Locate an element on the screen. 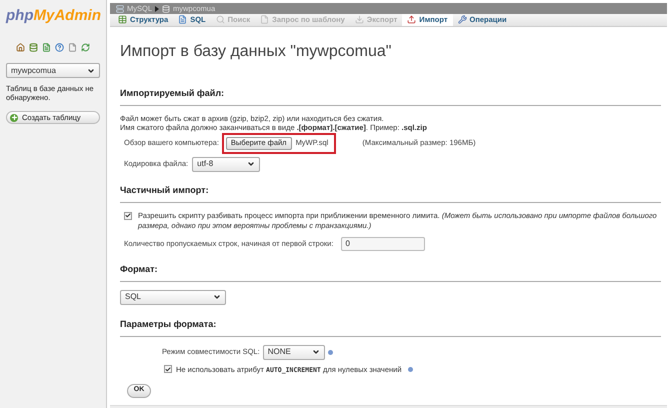 The height and width of the screenshot is (408, 670). wrench-icon is located at coordinates (462, 19).